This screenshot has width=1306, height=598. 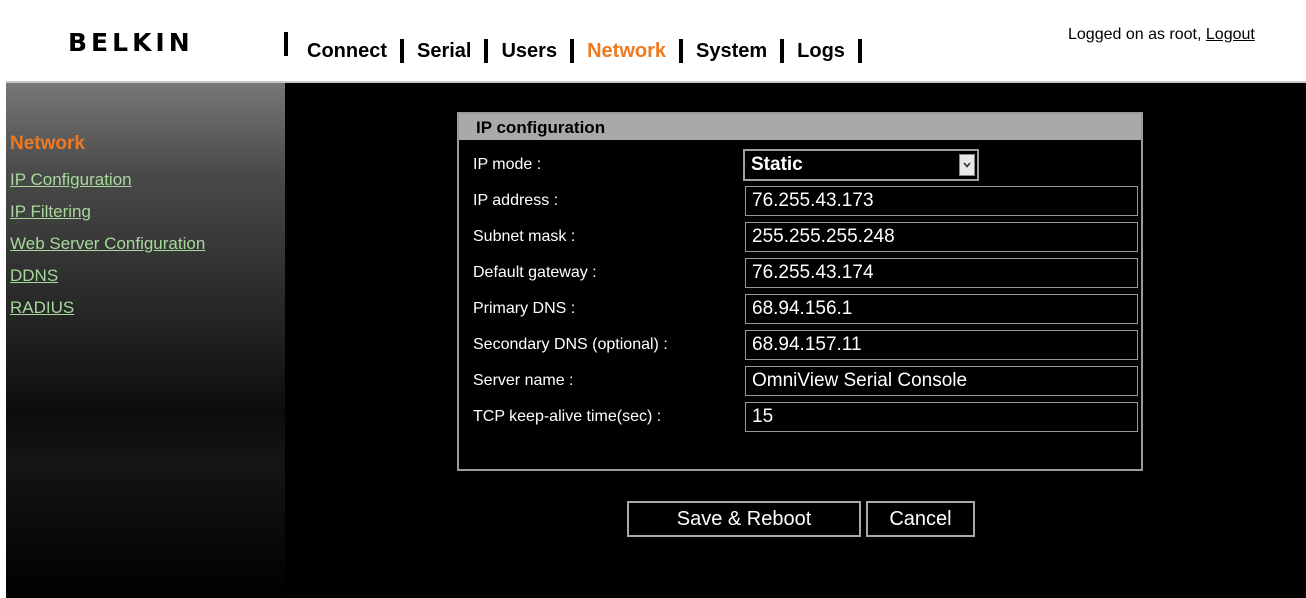 I want to click on login-status: Logged on as root, Logout, so click(x=1161, y=35).